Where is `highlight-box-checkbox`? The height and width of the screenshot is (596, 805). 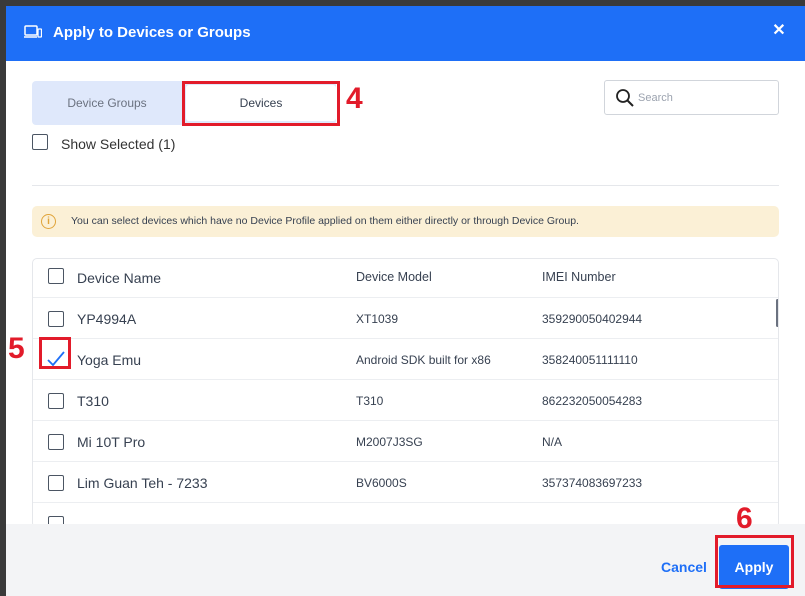
highlight-box-checkbox is located at coordinates (55, 353).